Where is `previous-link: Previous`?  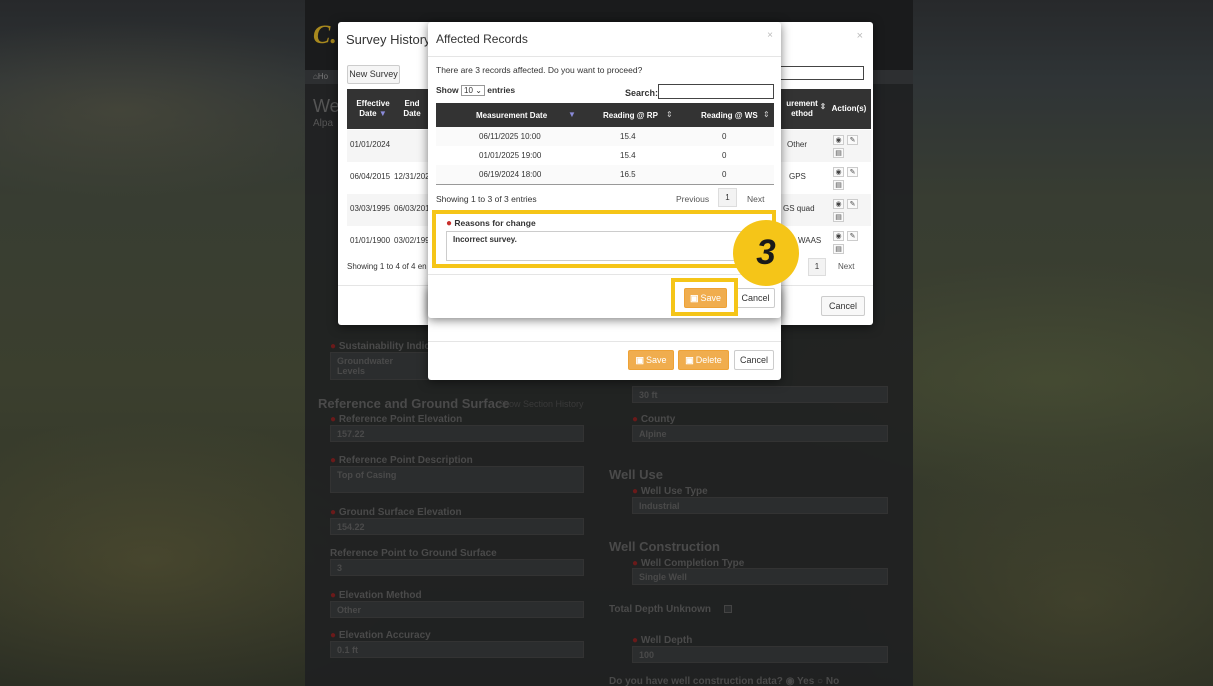
previous-link: Previous is located at coordinates (692, 199).